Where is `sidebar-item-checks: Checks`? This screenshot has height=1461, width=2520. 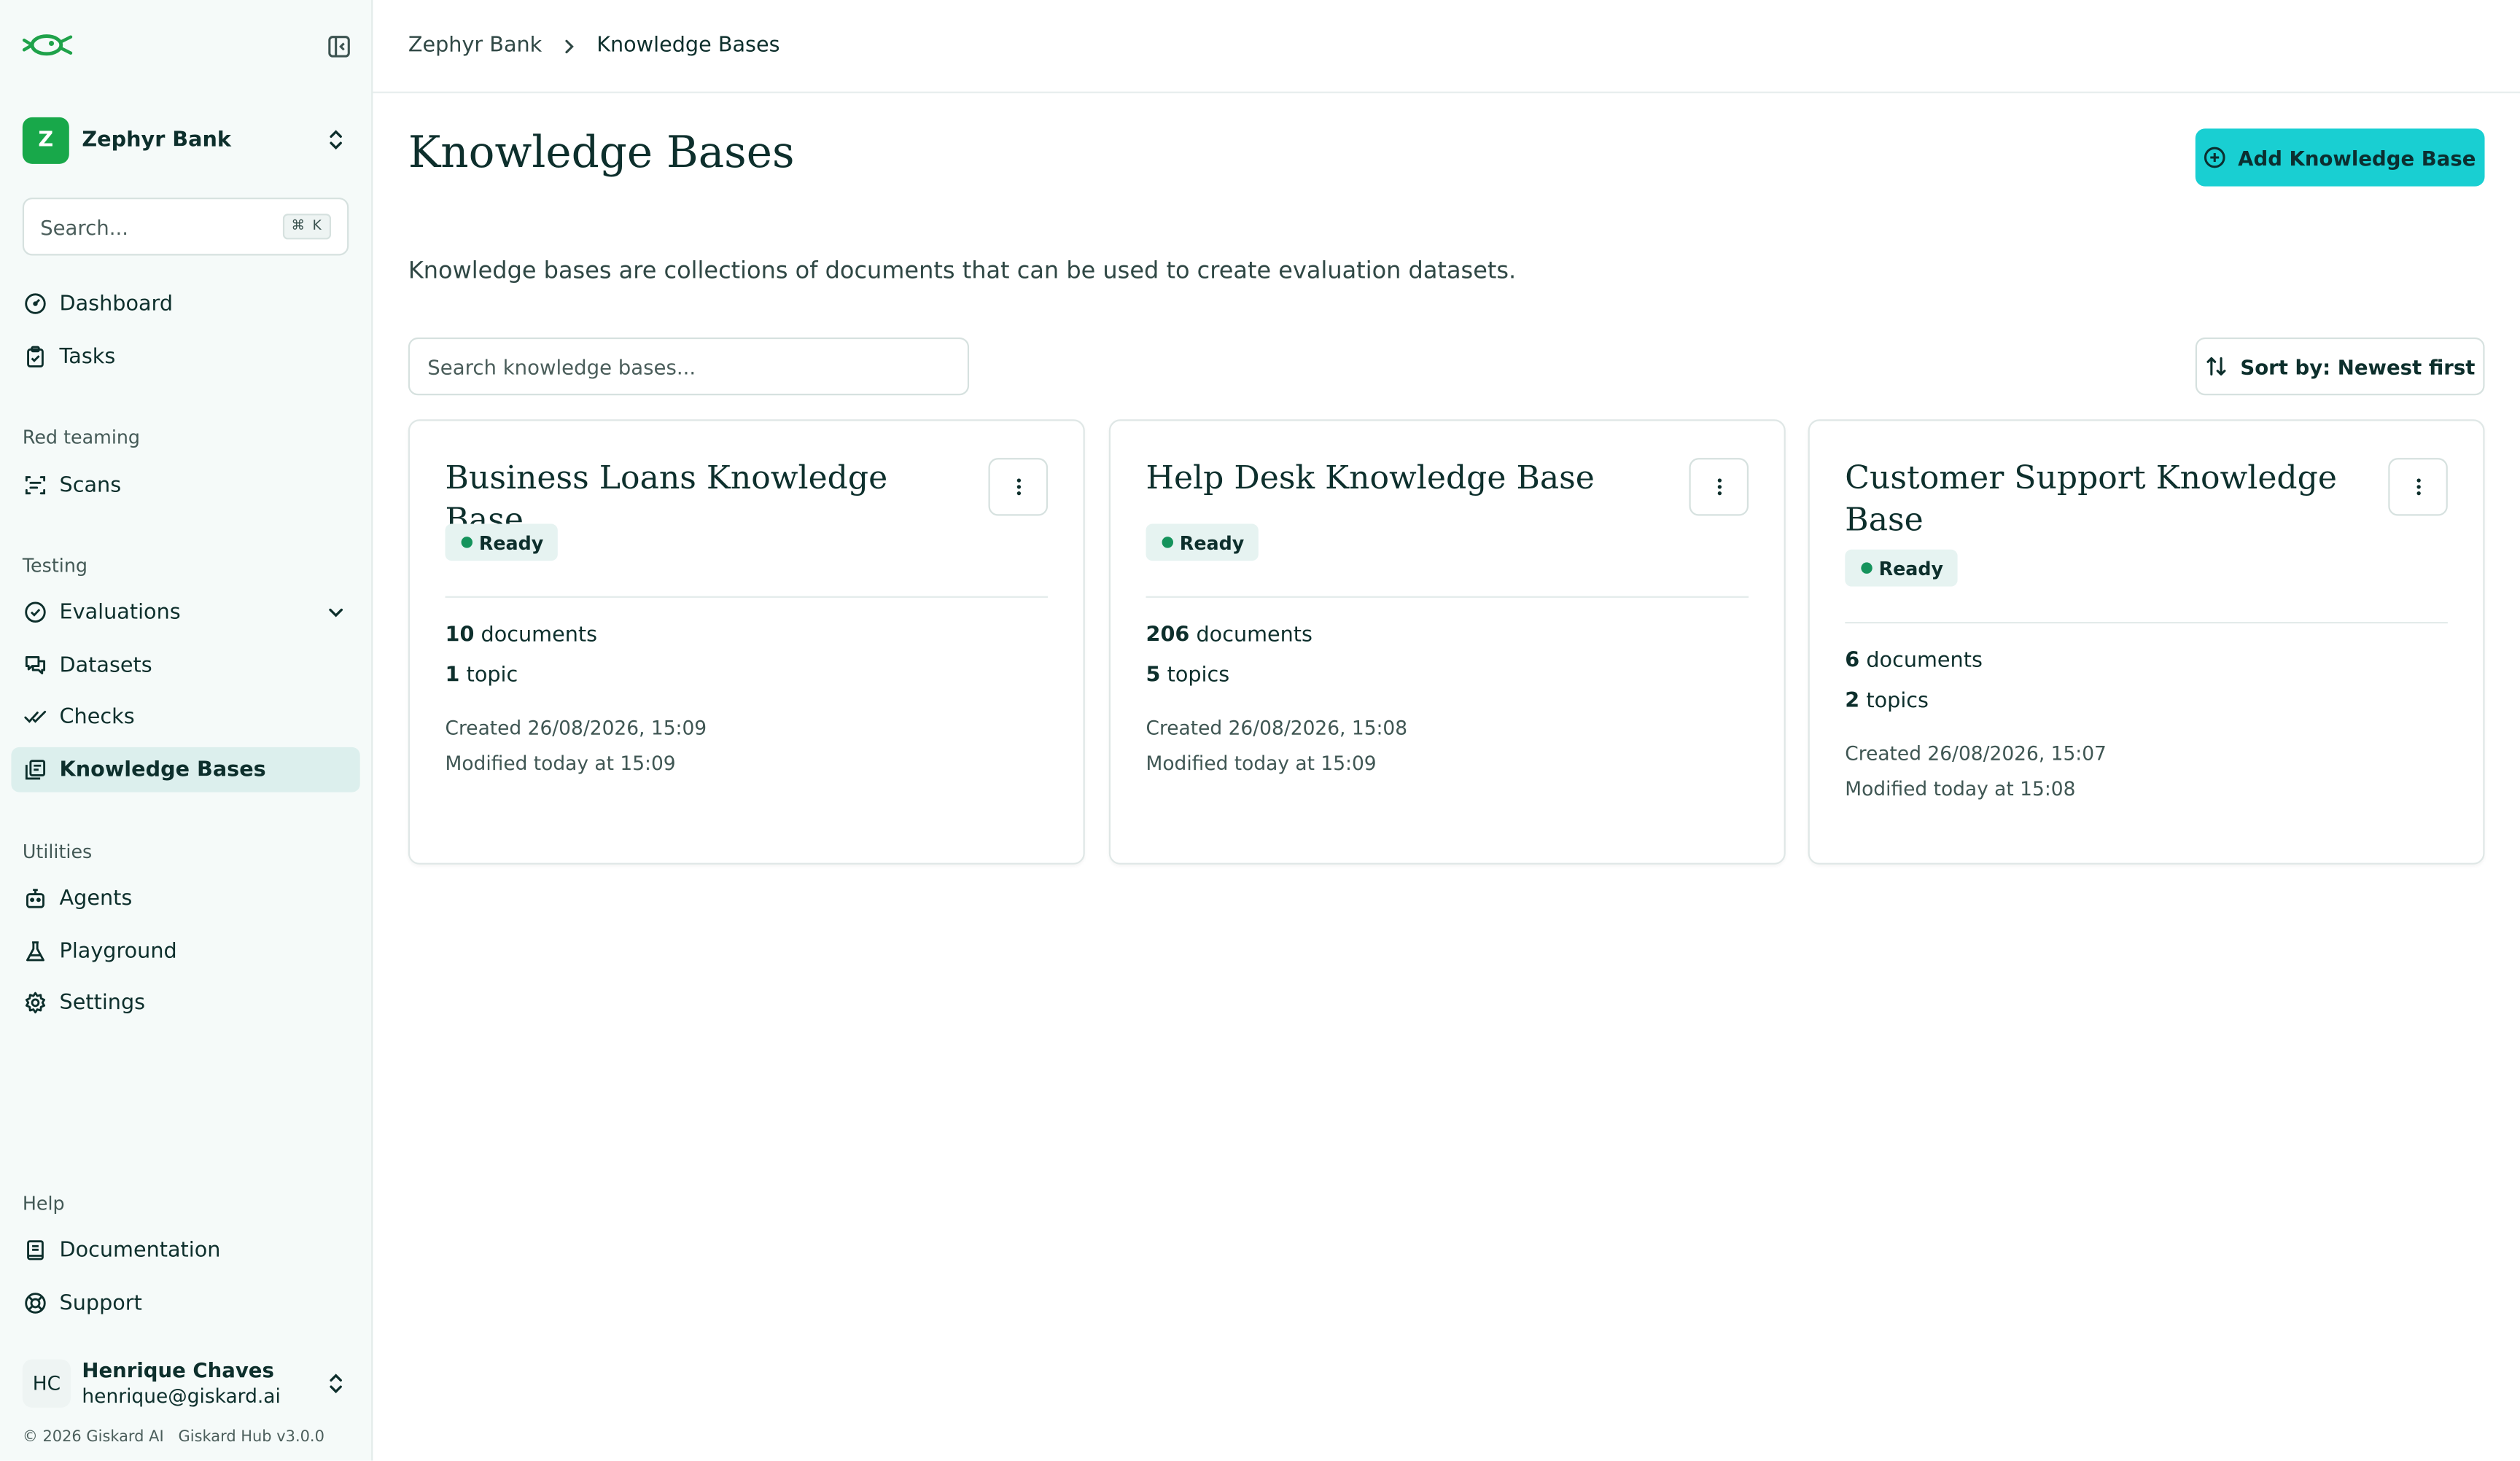 sidebar-item-checks: Checks is located at coordinates (185, 716).